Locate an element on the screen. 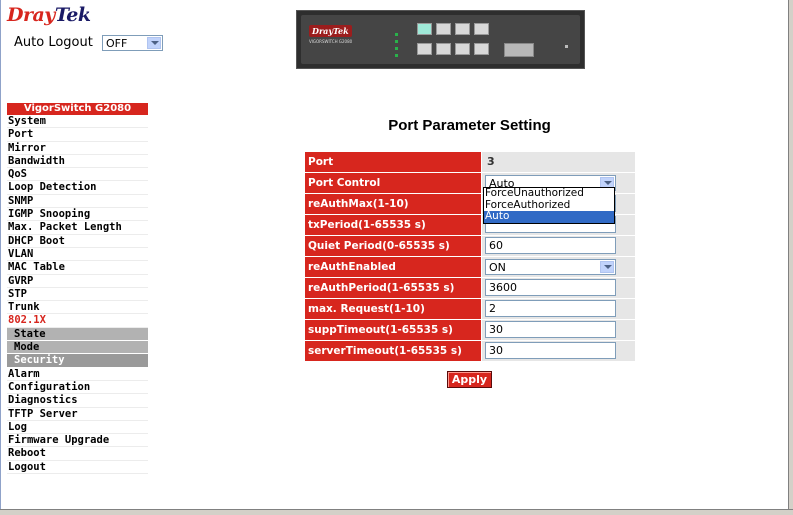 The height and width of the screenshot is (515, 793). supp-timeout-input: 30 is located at coordinates (550, 329).